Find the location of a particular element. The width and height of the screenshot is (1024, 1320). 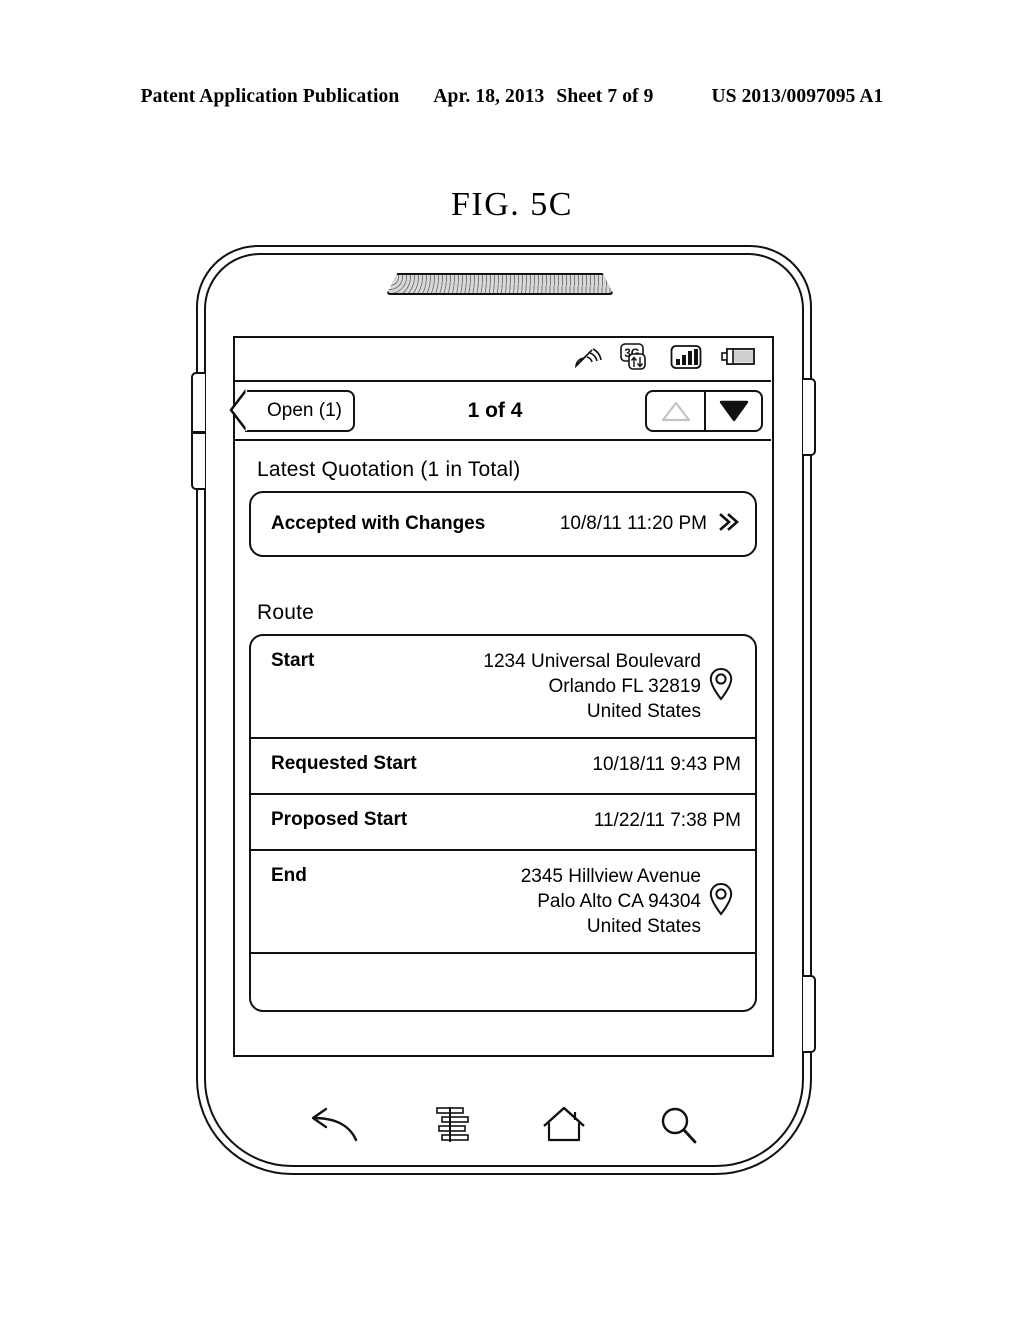

app-navigation-bar: Open (1) 1 of 4 is located at coordinates (500, 410).